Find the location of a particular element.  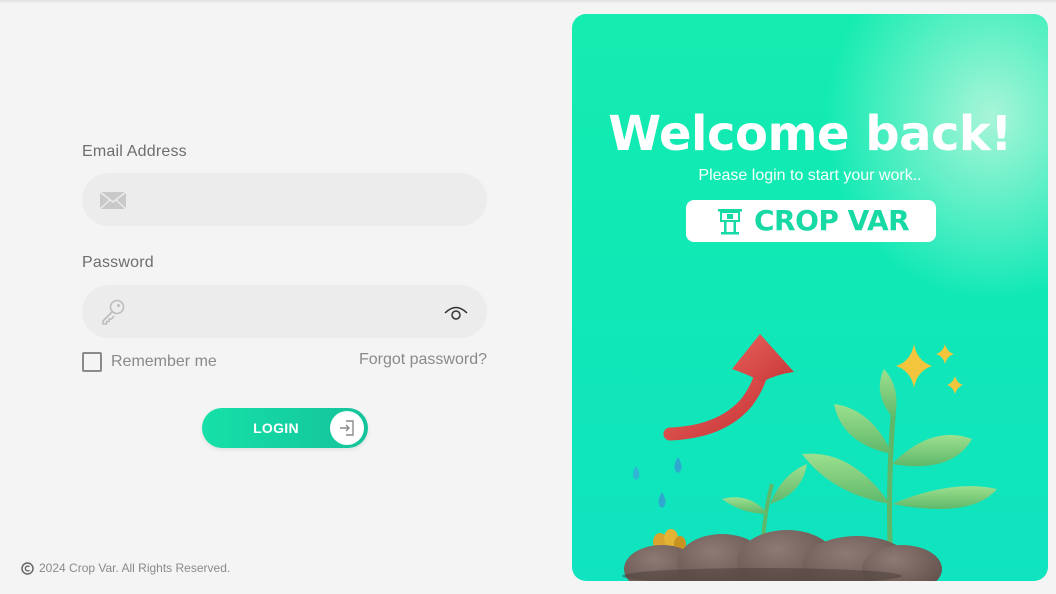

password-label: Password is located at coordinates (118, 262).